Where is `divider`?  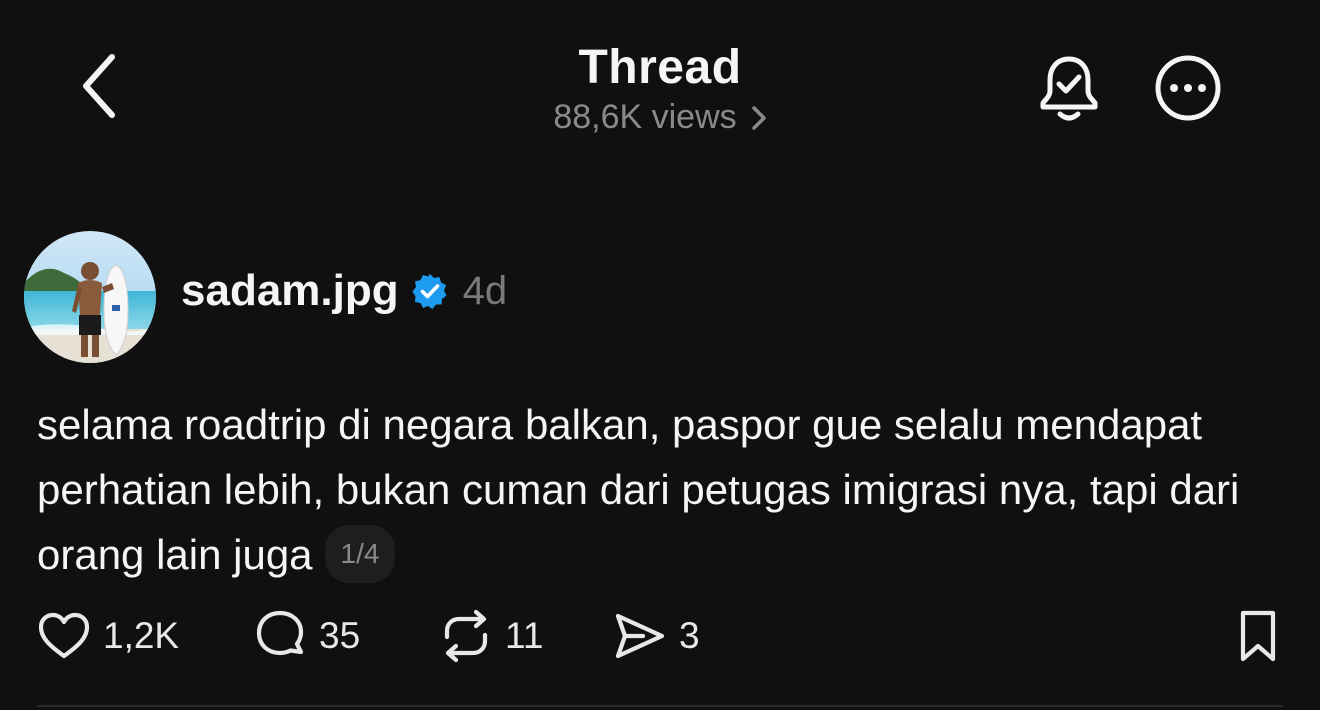 divider is located at coordinates (660, 706).